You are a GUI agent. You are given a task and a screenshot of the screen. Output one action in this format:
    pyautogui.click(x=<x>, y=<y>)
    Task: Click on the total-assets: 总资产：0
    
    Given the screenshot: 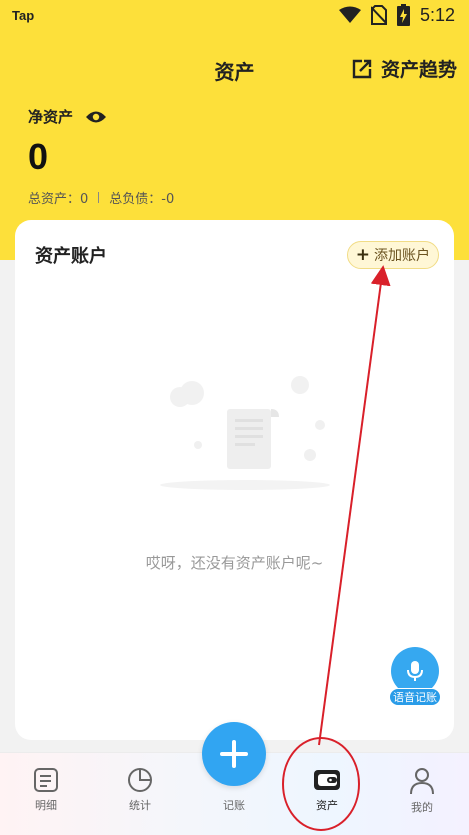 What is the action you would take?
    pyautogui.click(x=58, y=199)
    